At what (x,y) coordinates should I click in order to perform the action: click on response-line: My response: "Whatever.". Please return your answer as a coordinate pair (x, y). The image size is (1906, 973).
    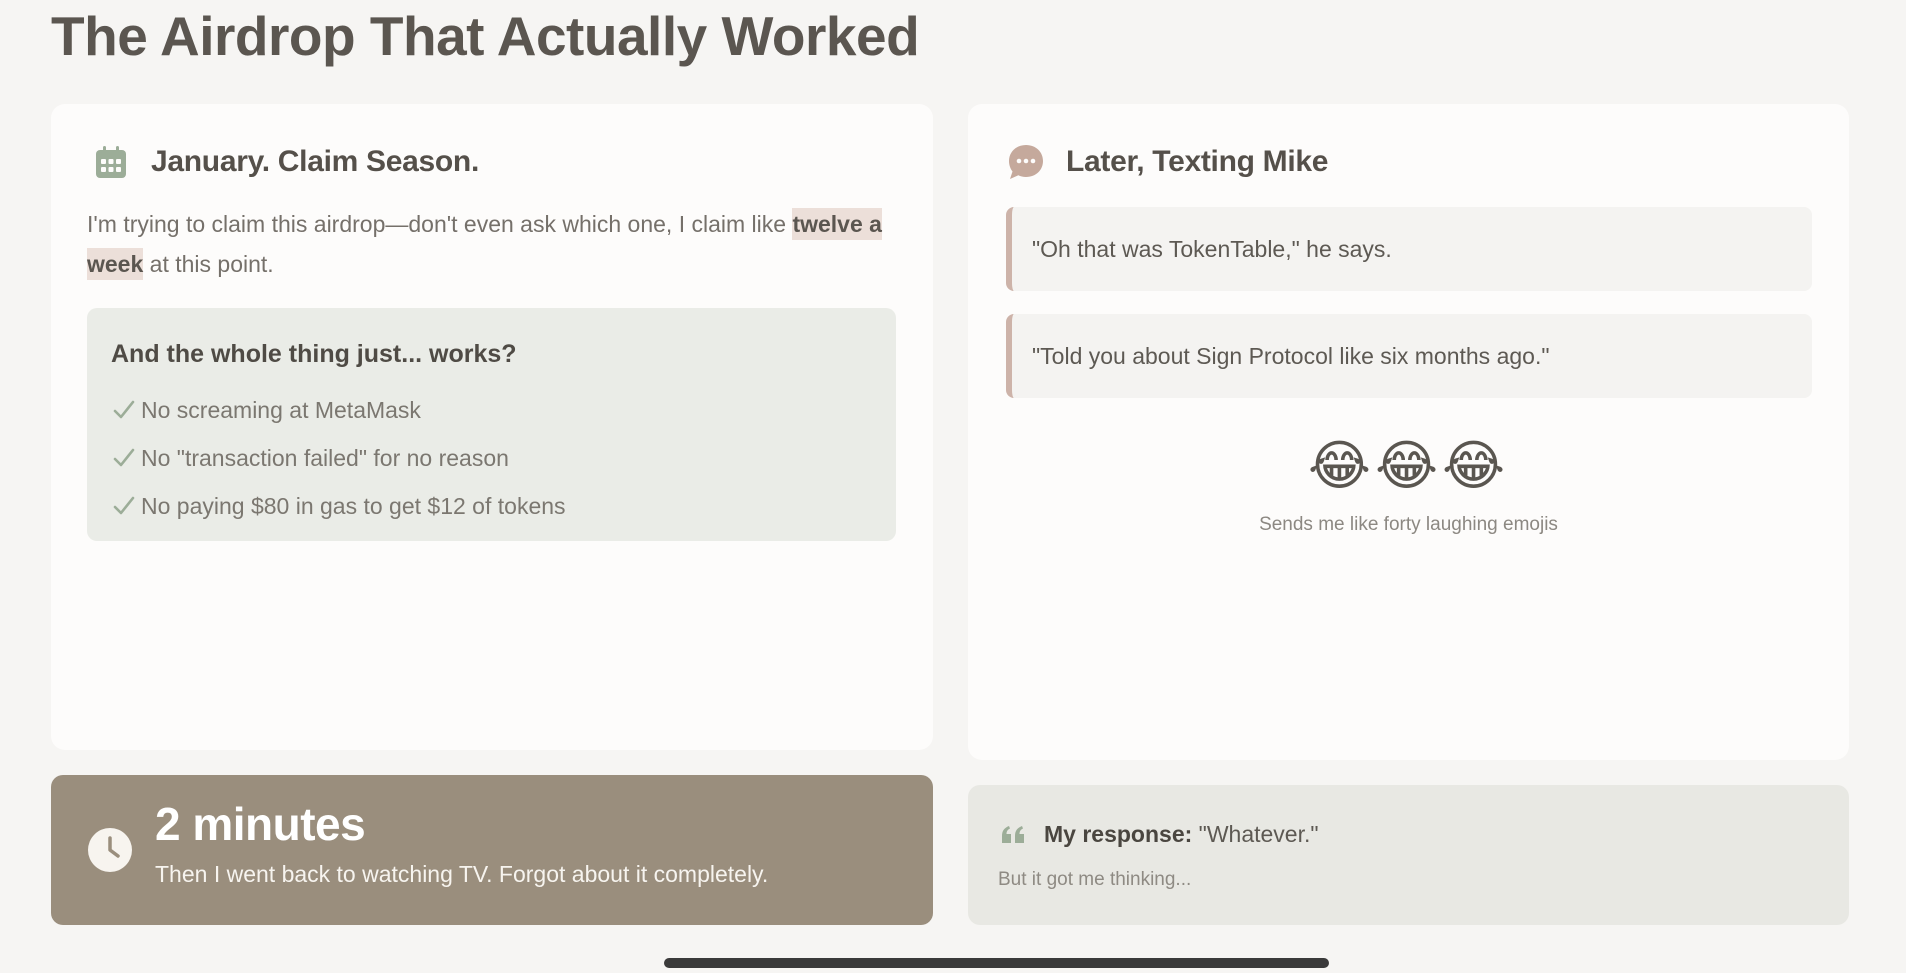
    Looking at the image, I should click on (1181, 834).